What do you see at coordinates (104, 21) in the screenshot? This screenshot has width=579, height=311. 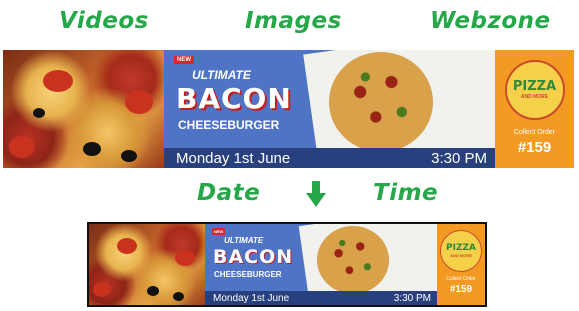 I see `videos-label: Videos` at bounding box center [104, 21].